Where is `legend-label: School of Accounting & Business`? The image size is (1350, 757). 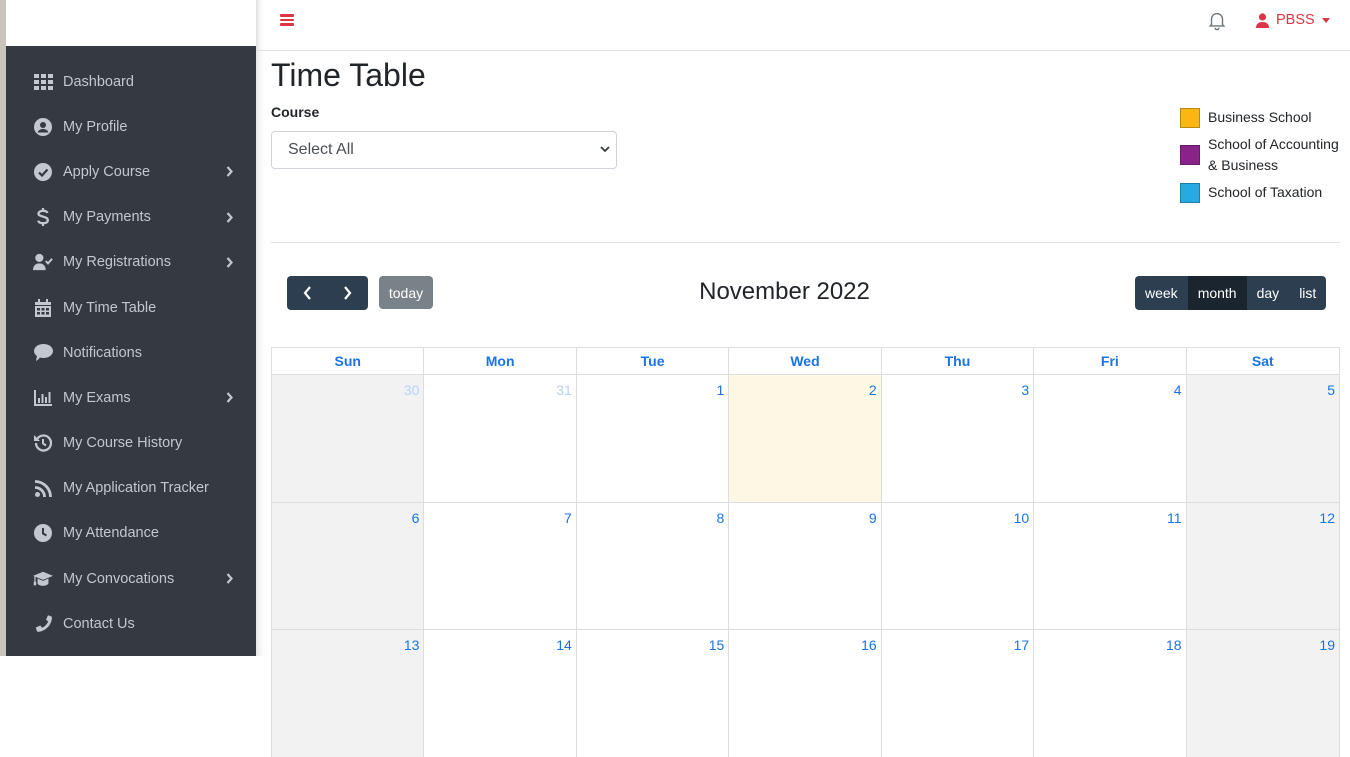 legend-label: School of Accounting & Business is located at coordinates (1273, 154).